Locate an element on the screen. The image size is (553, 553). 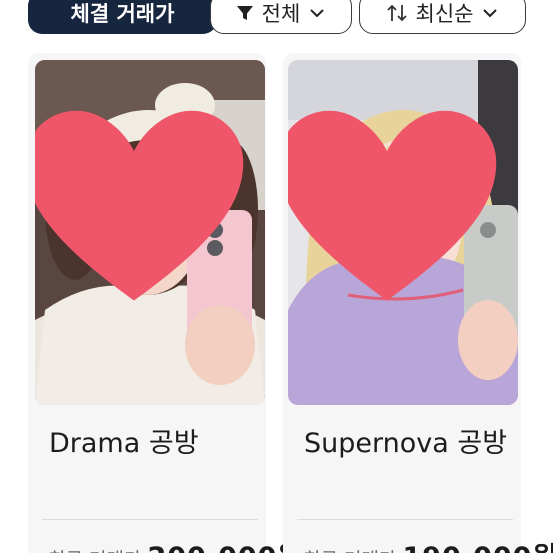
sort-dropdown: 최신순 is located at coordinates (442, 17).